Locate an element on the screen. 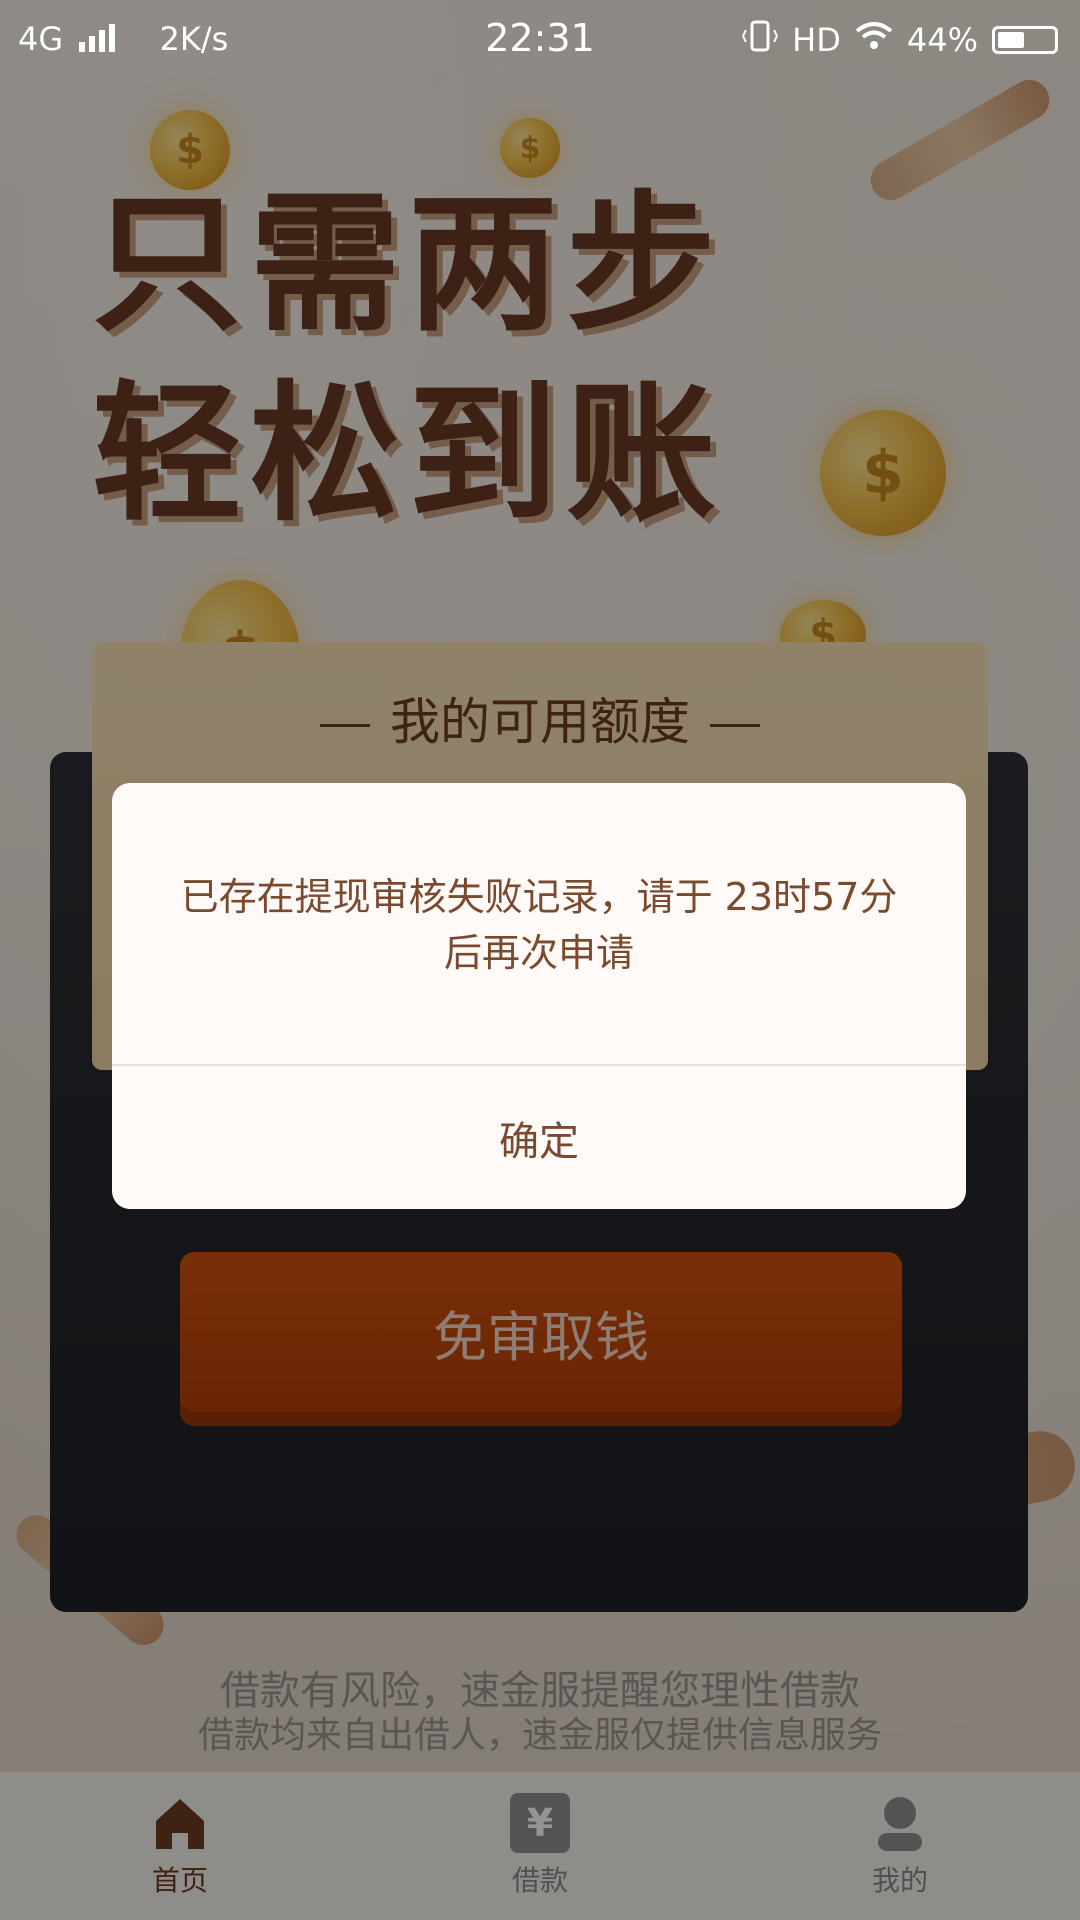  confirm-button: 确定 is located at coordinates (539, 1137).